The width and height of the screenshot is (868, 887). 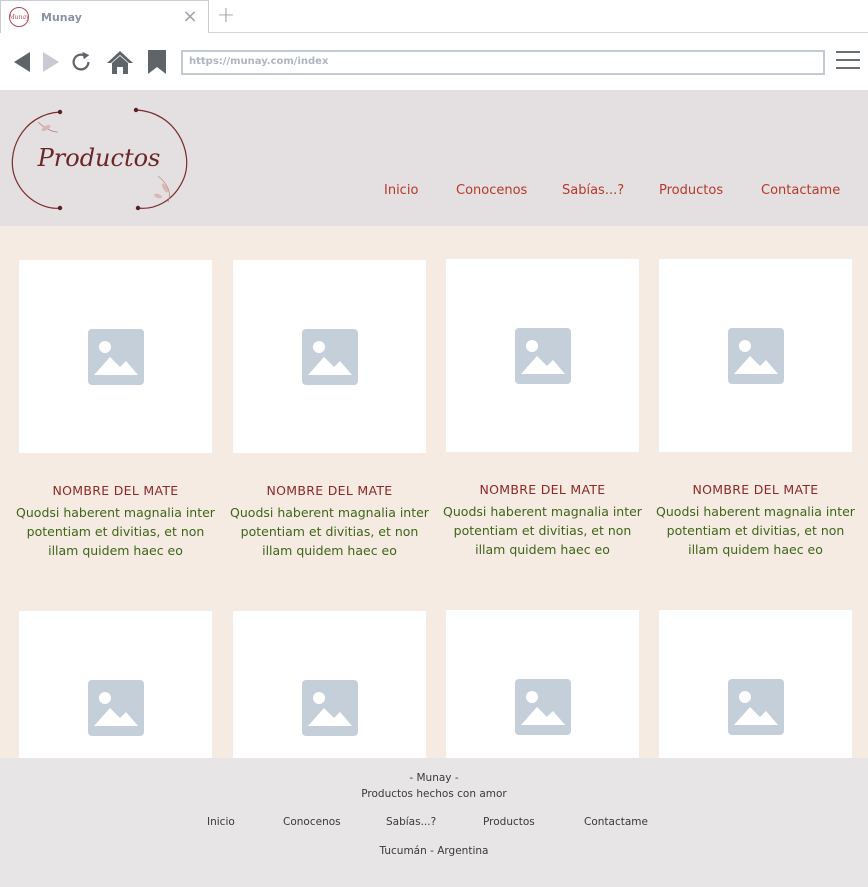 I want to click on nav-link-conocenos: Conocenos, so click(x=491, y=190).